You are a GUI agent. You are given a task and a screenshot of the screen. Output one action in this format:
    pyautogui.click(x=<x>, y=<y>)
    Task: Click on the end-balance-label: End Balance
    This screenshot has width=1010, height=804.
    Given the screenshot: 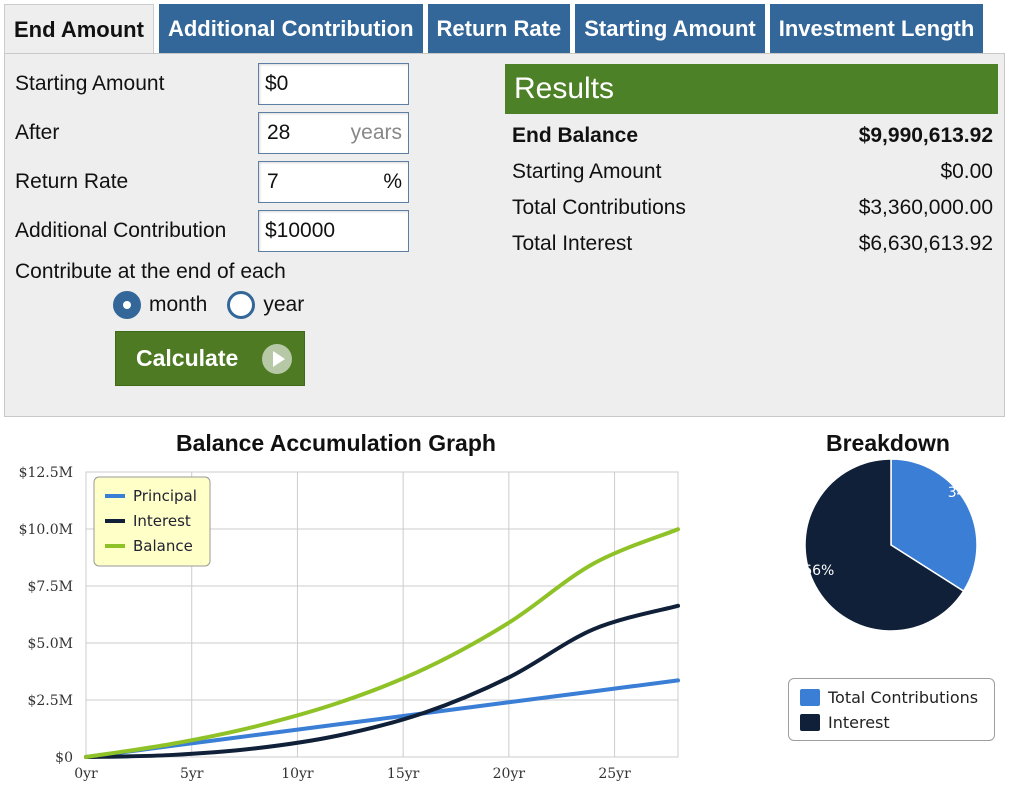 What is the action you would take?
    pyautogui.click(x=575, y=135)
    